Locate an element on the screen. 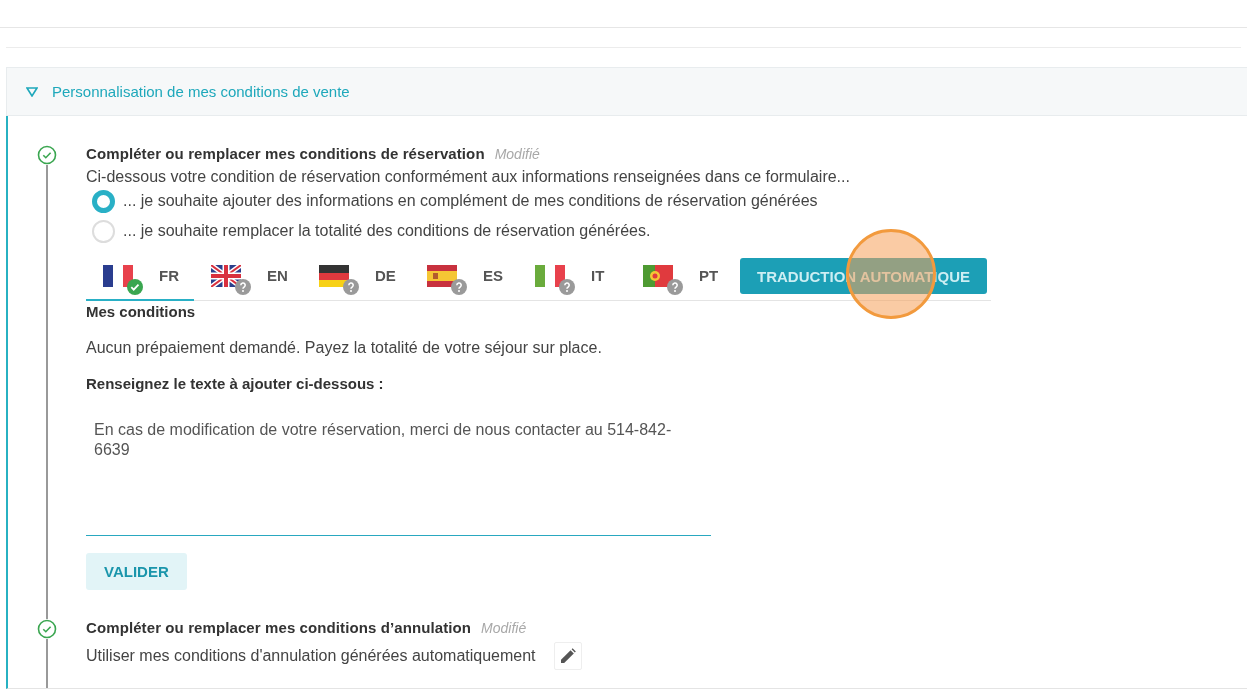 The width and height of the screenshot is (1247, 696). radio-button is located at coordinates (103, 201).